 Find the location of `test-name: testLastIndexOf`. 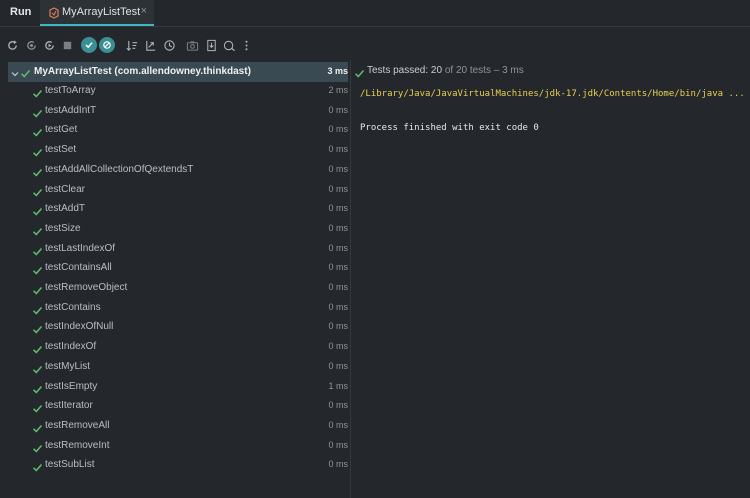

test-name: testLastIndexOf is located at coordinates (80, 248).